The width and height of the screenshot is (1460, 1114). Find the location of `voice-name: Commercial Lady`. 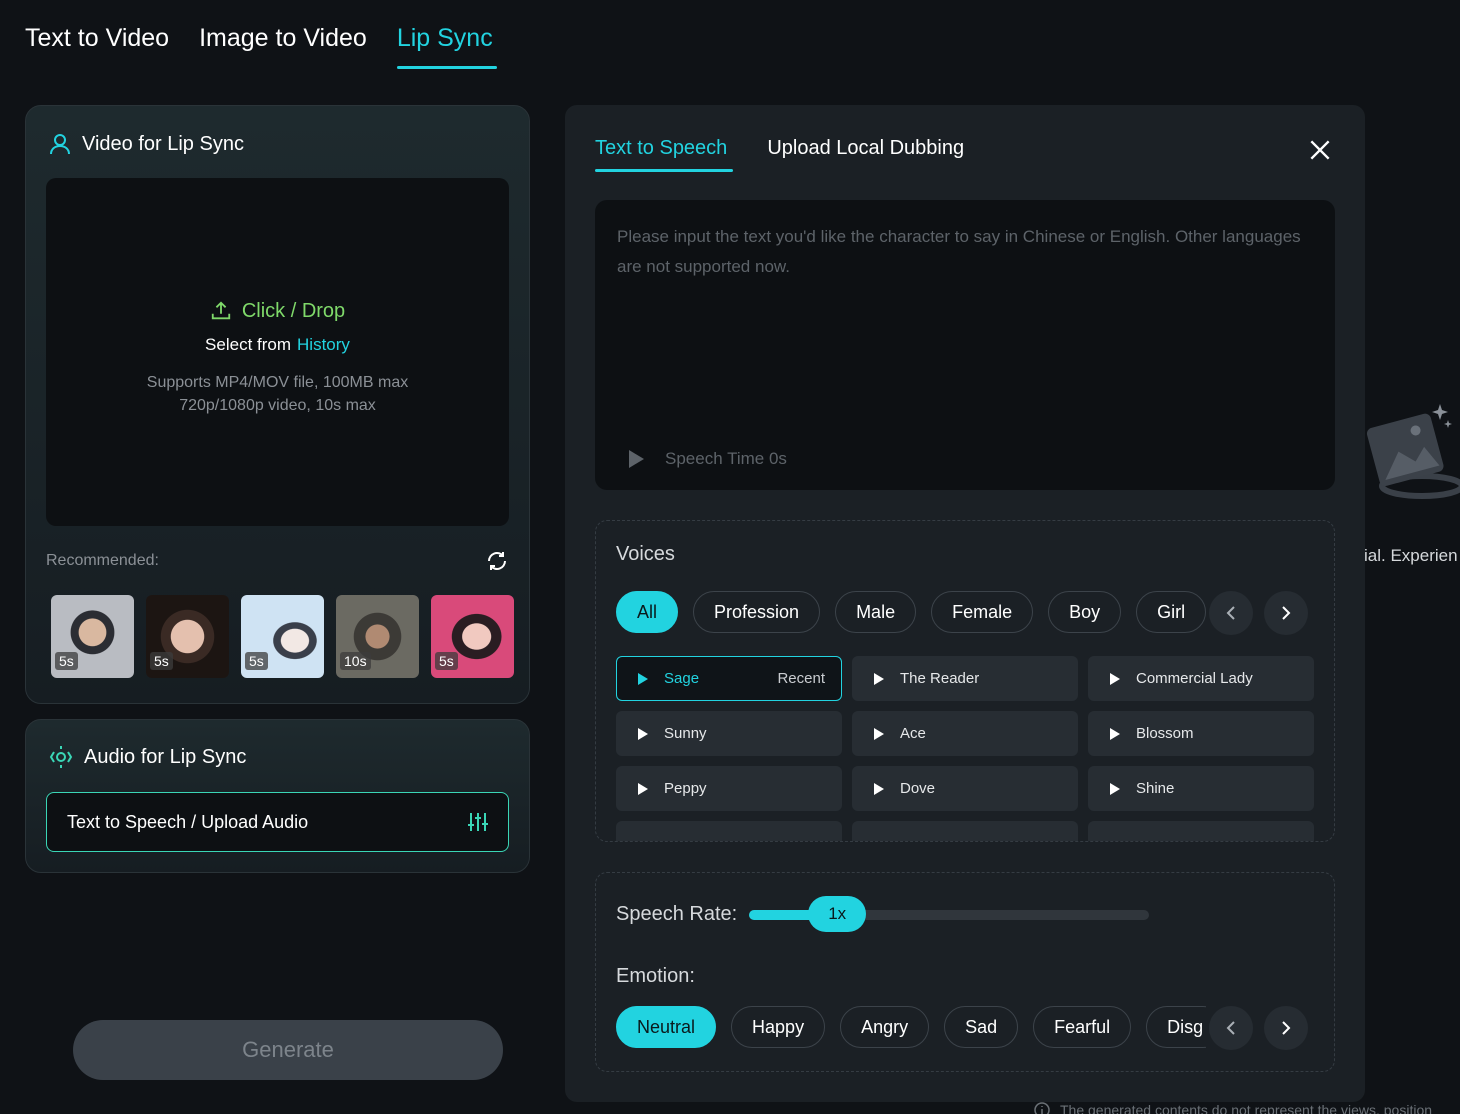

voice-name: Commercial Lady is located at coordinates (1194, 678).